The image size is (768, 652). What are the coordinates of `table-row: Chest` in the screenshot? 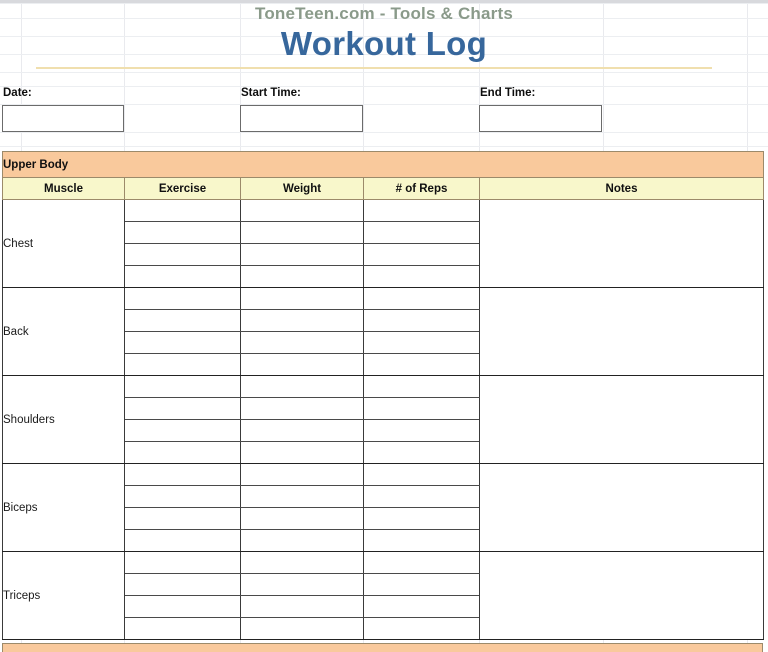 It's located at (383, 243).